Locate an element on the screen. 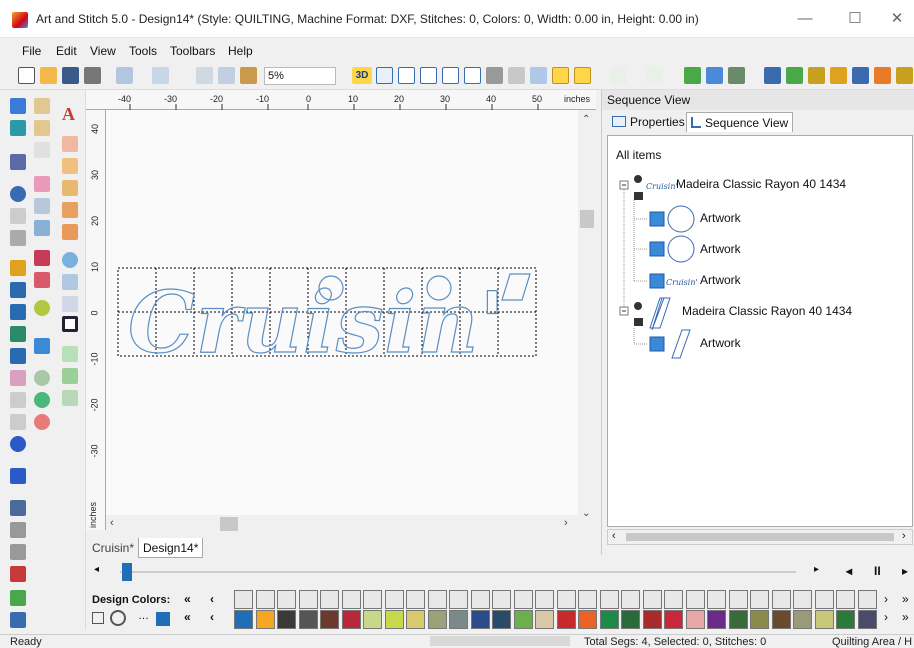 This screenshot has width=914, height=648. scroll-up-icon: ⌃ is located at coordinates (586, 119).